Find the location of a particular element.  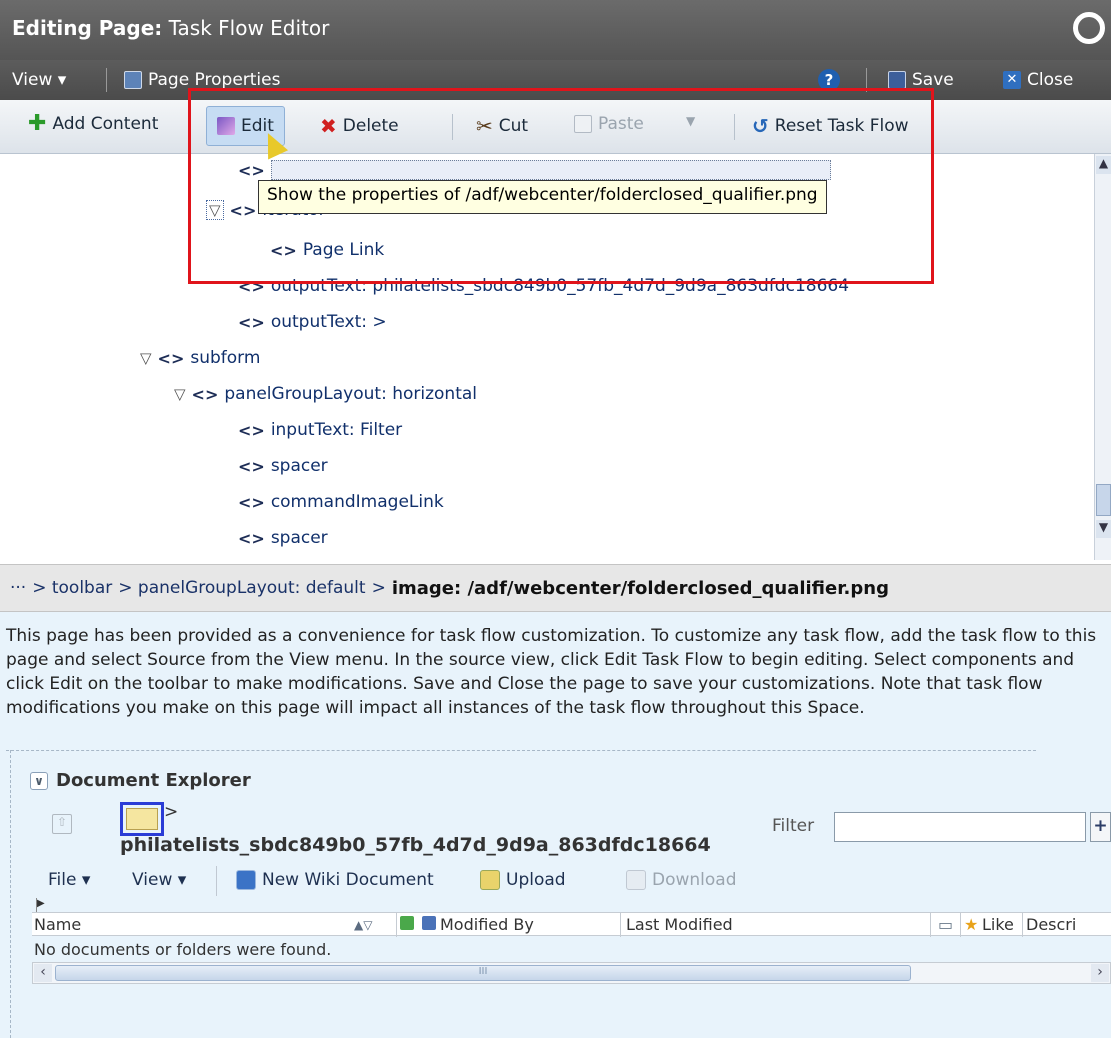

save-label: Save is located at coordinates (933, 80).